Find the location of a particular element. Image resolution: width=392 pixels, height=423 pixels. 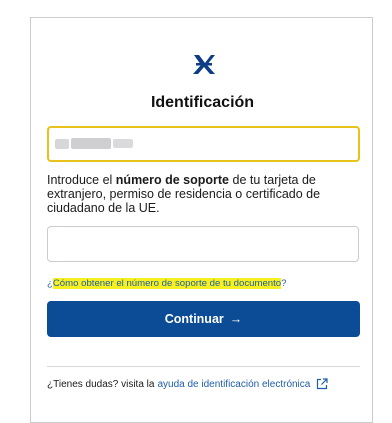

support-number-input is located at coordinates (203, 244).